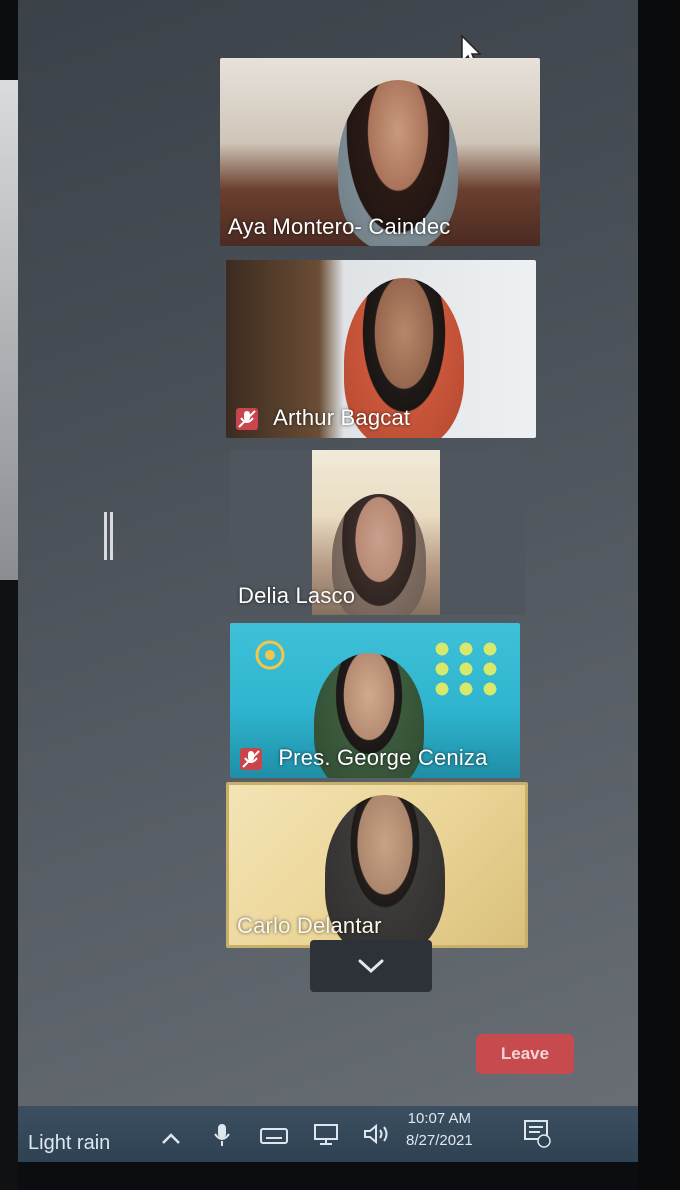 The width and height of the screenshot is (680, 1190). Describe the element at coordinates (339, 226) in the screenshot. I see `participant-name: Aya Montero- Caindec` at that location.